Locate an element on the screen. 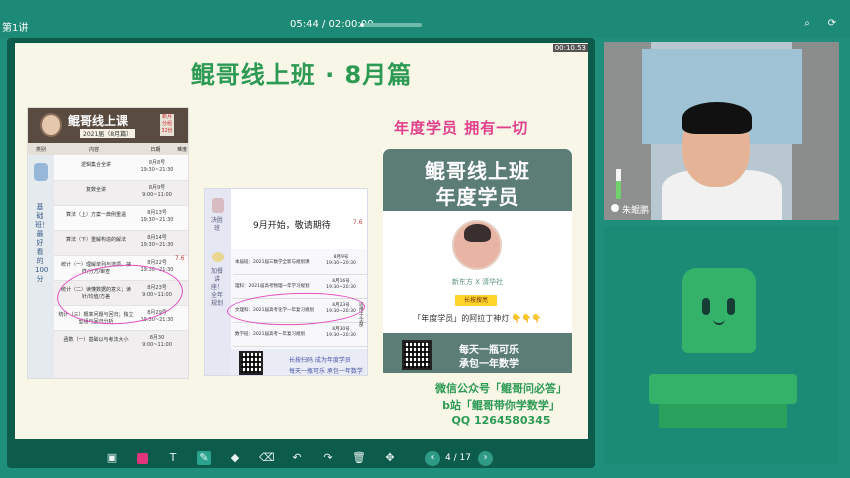 The image size is (850, 478). mascot is located at coordinates (719, 310).